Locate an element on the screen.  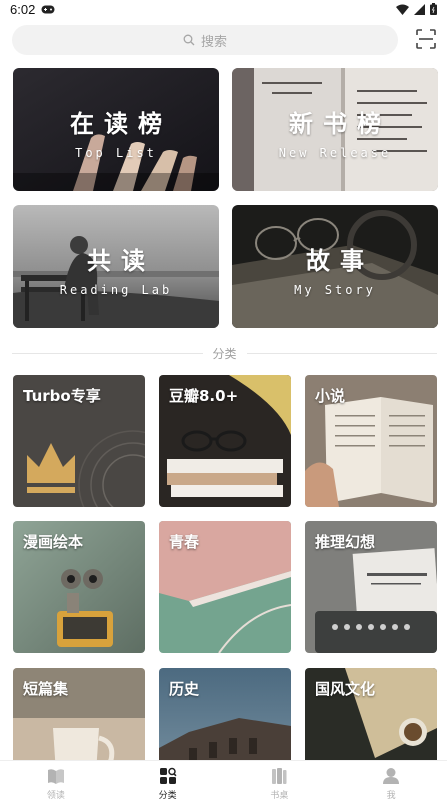
section-label: 分类 is located at coordinates (224, 353).